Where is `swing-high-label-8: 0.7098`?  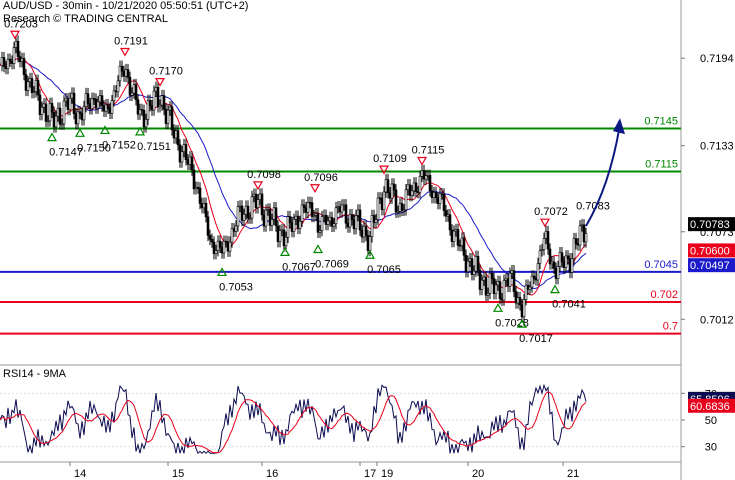 swing-high-label-8: 0.7098 is located at coordinates (264, 175).